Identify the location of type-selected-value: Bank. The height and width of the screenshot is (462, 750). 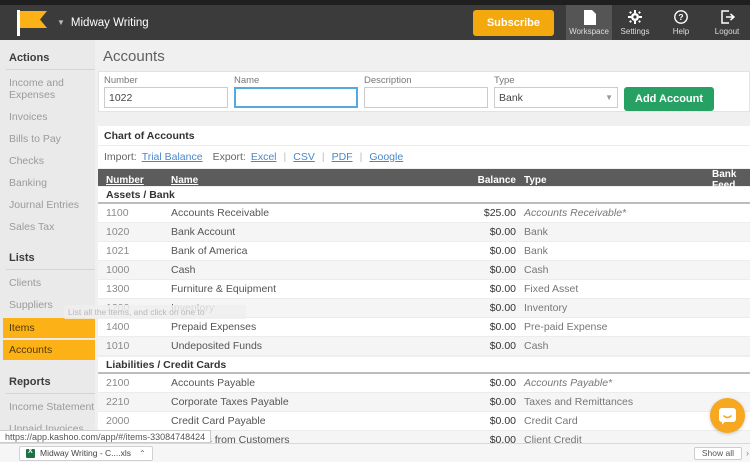
(511, 97).